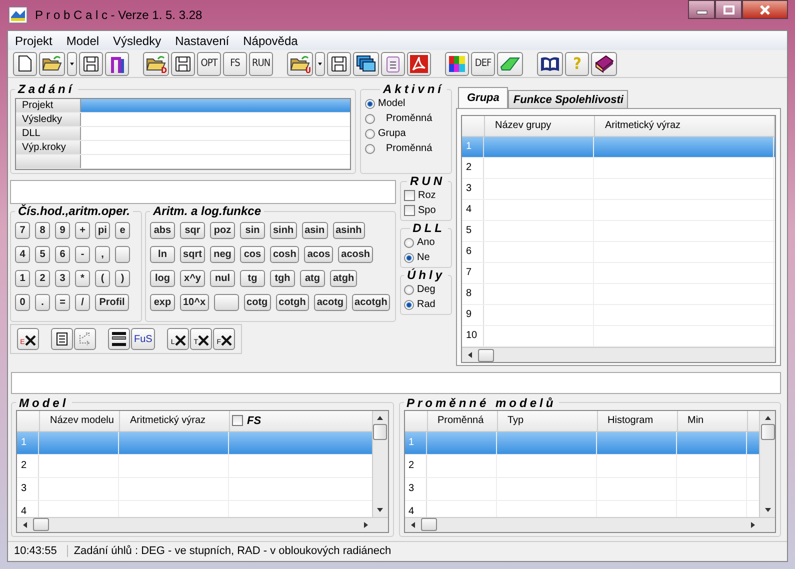 This screenshot has width=795, height=569. I want to click on function-button: acosh, so click(356, 255).